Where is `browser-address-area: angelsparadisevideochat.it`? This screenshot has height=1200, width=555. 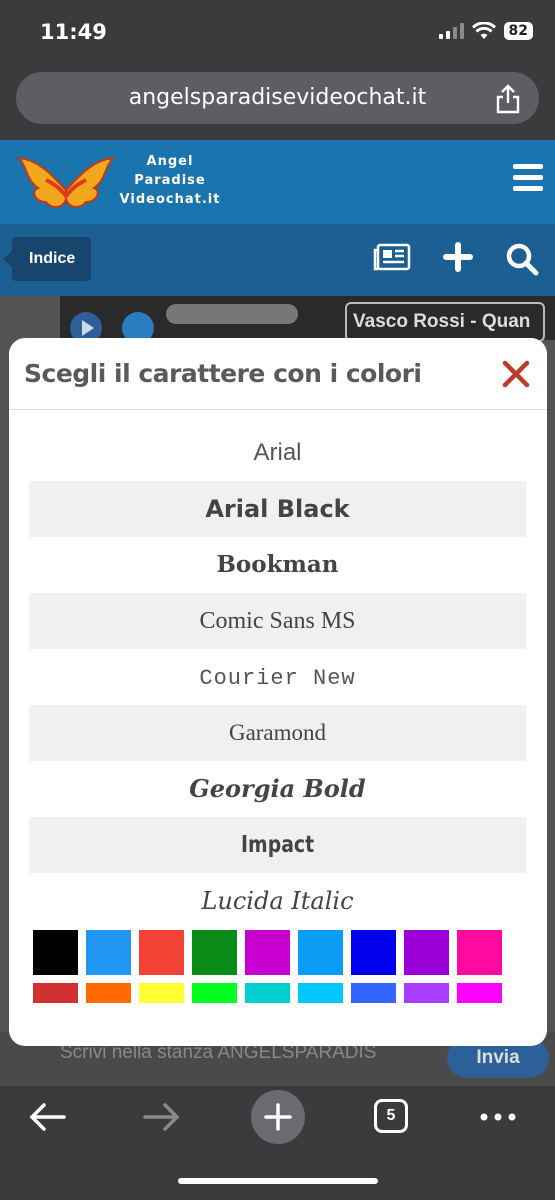
browser-address-area: angelsparadisevideochat.it is located at coordinates (277, 102).